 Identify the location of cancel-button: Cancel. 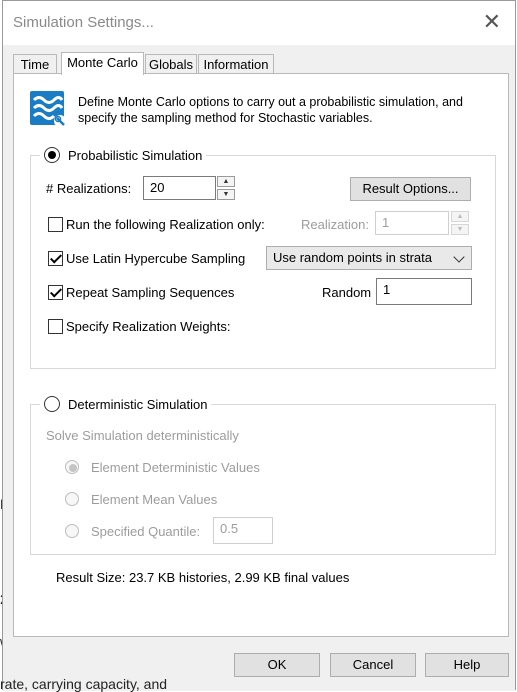
(373, 665).